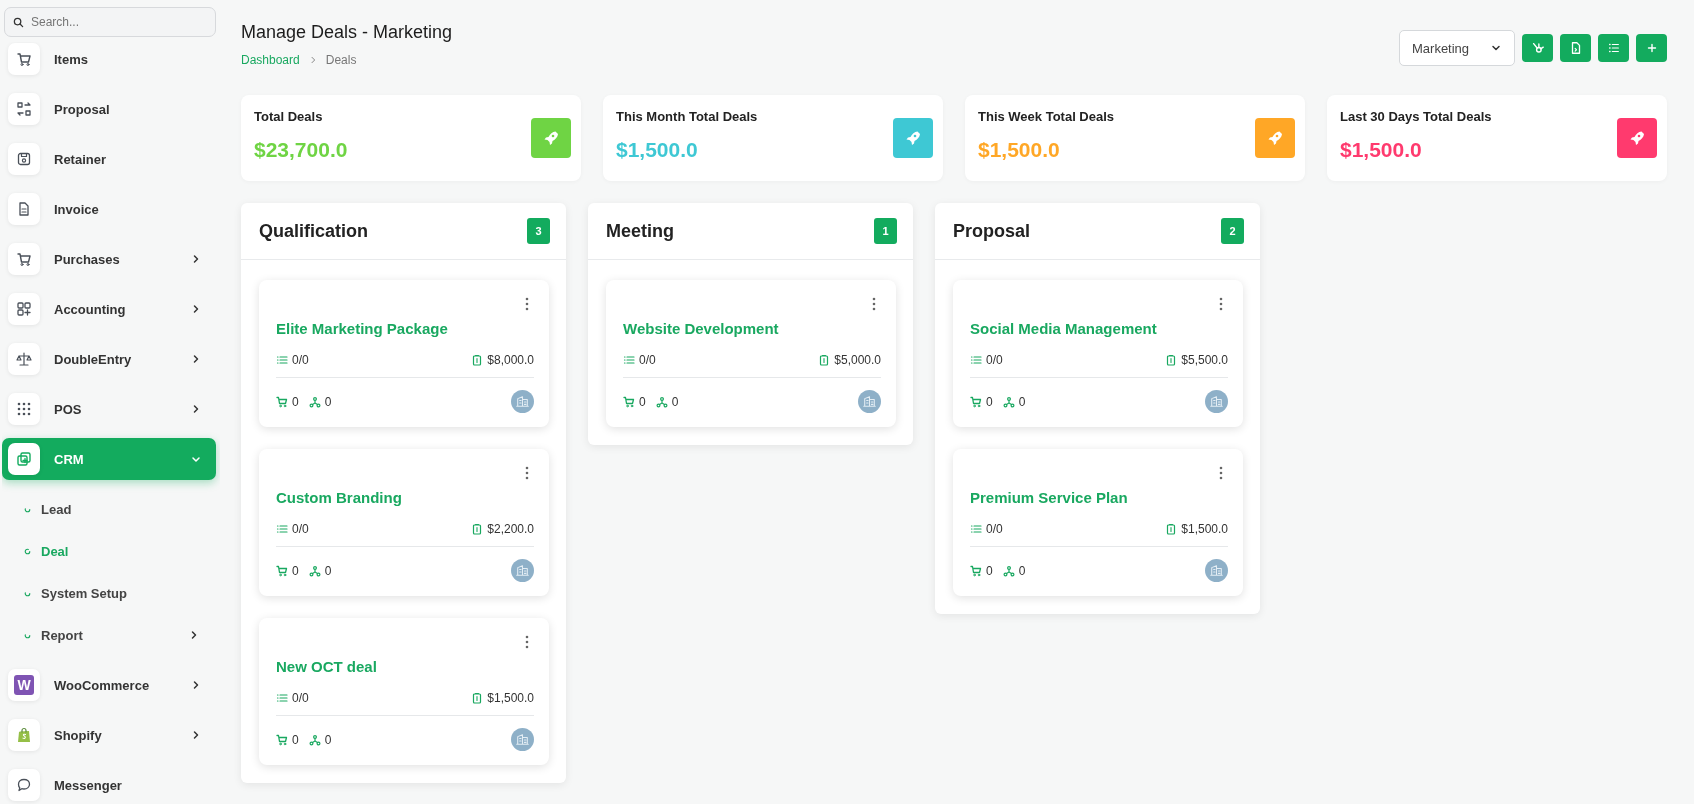 Image resolution: width=1694 pixels, height=804 pixels. Describe the element at coordinates (88, 785) in the screenshot. I see `sidebar-item-label: Messenger` at that location.